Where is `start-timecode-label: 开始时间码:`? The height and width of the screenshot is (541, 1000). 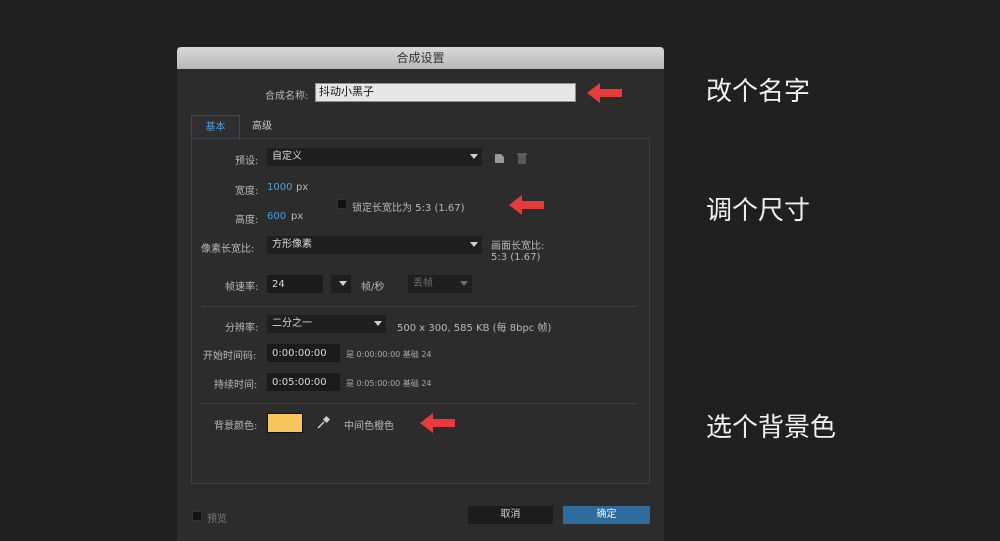
start-timecode-label: 开始时间码: is located at coordinates (230, 356).